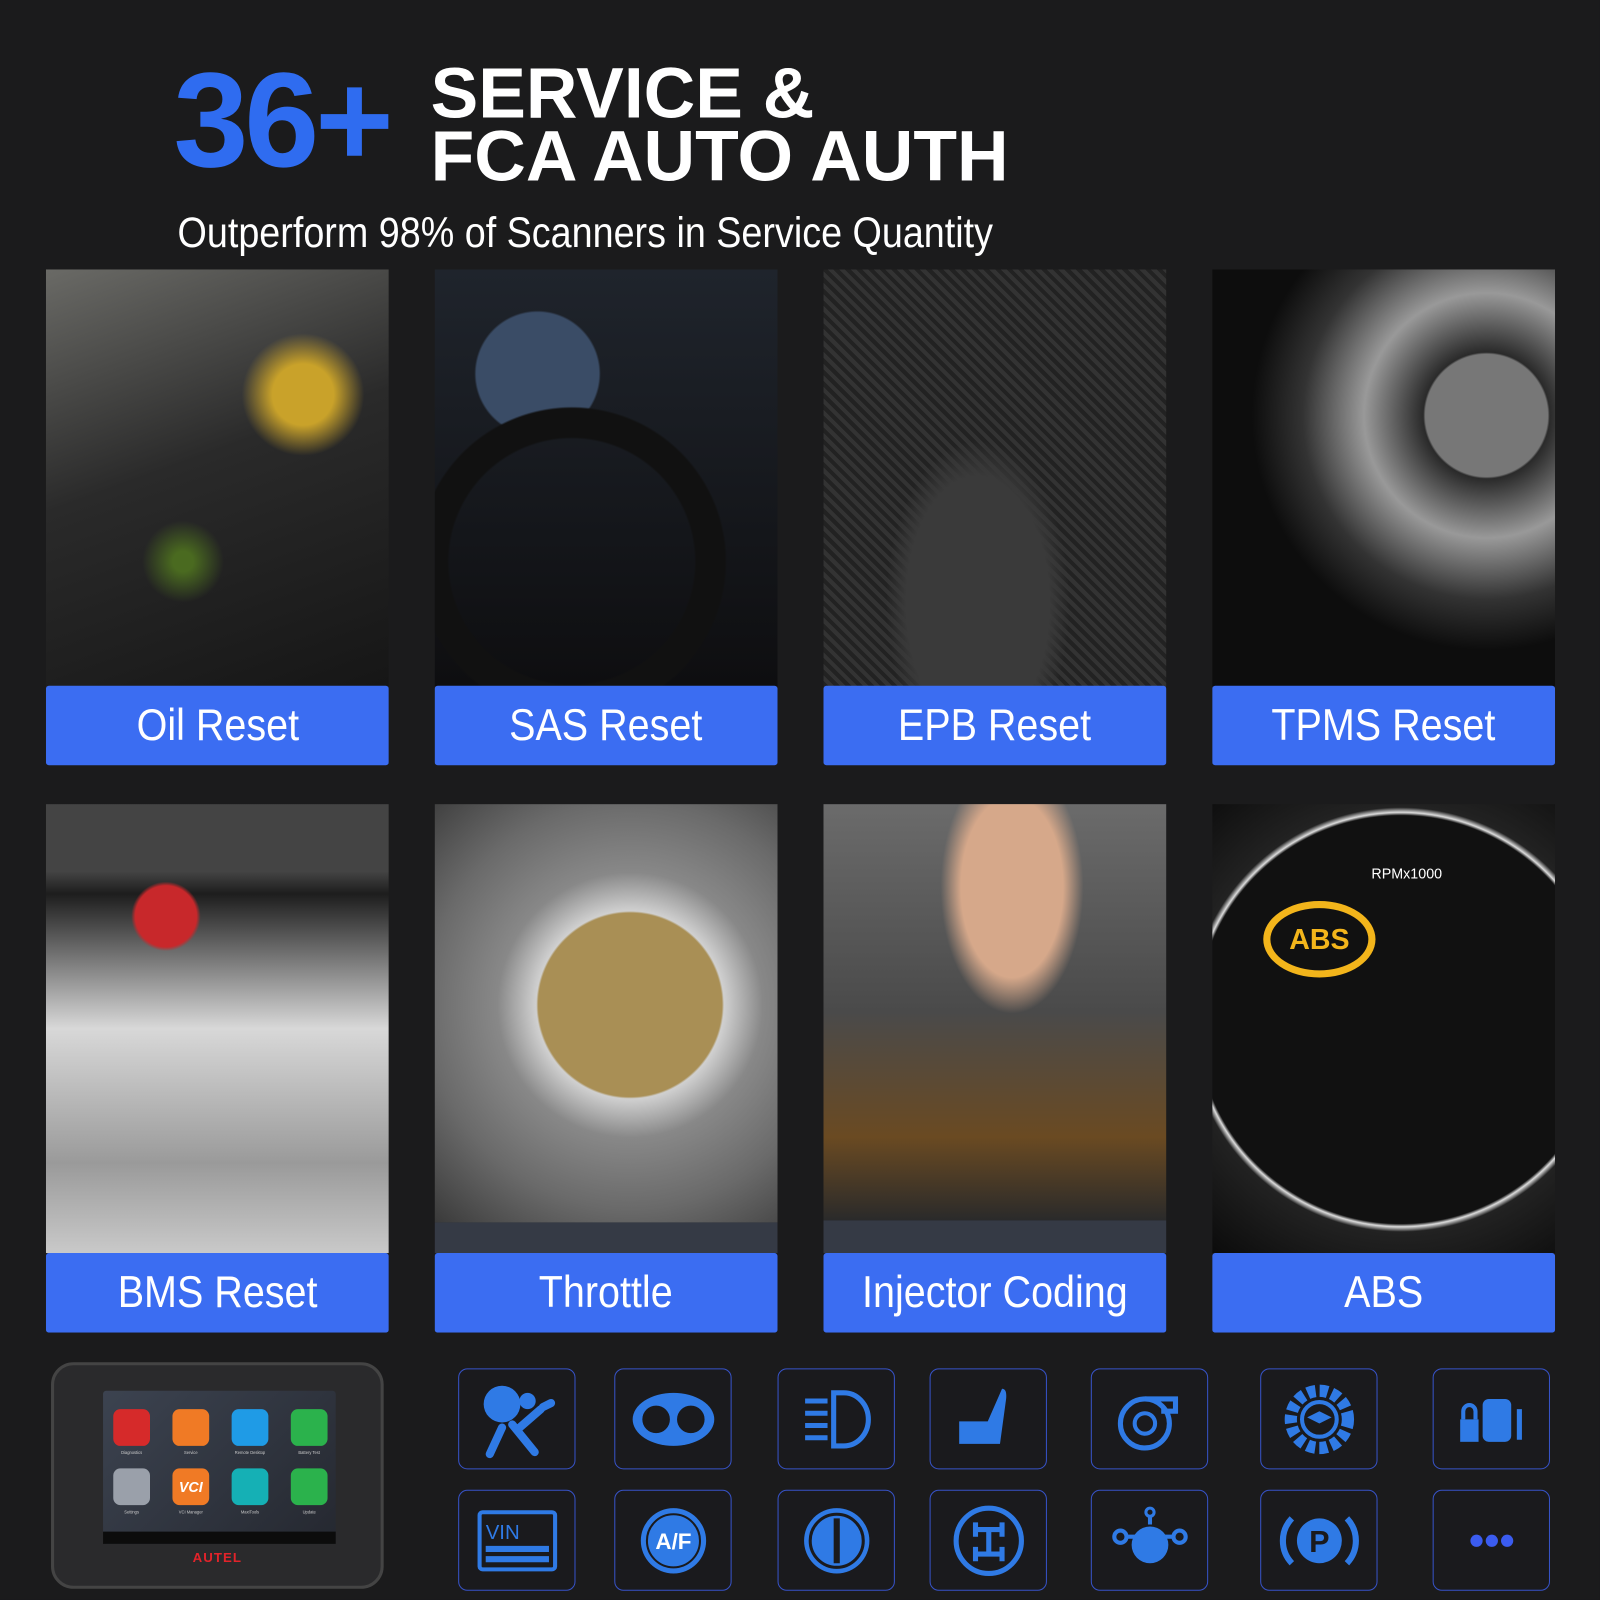 The height and width of the screenshot is (1600, 1600). What do you see at coordinates (502, 1532) in the screenshot?
I see `vin-text: VIN` at bounding box center [502, 1532].